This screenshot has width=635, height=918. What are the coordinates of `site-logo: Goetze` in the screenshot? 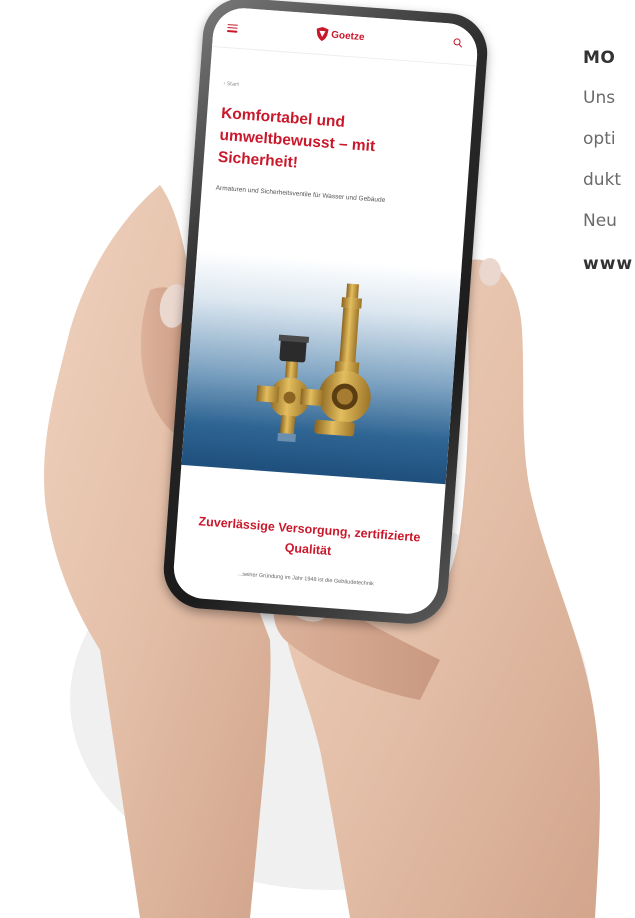 It's located at (341, 35).